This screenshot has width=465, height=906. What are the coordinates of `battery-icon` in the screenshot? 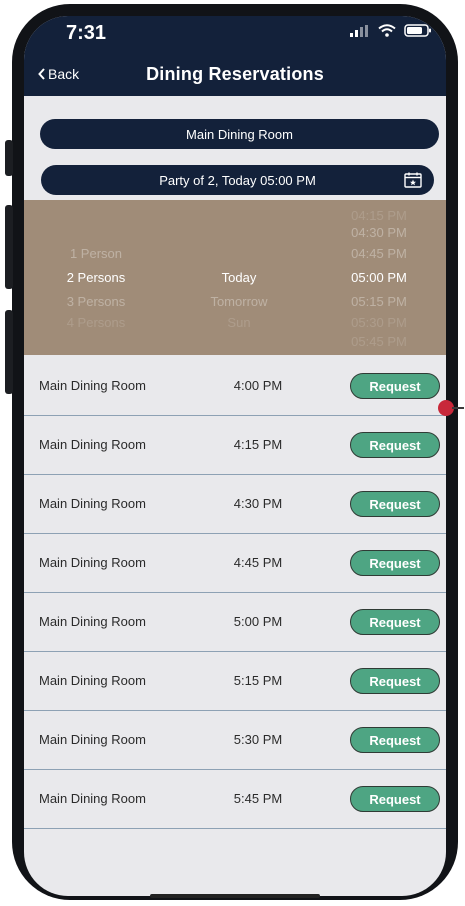 It's located at (417, 30).